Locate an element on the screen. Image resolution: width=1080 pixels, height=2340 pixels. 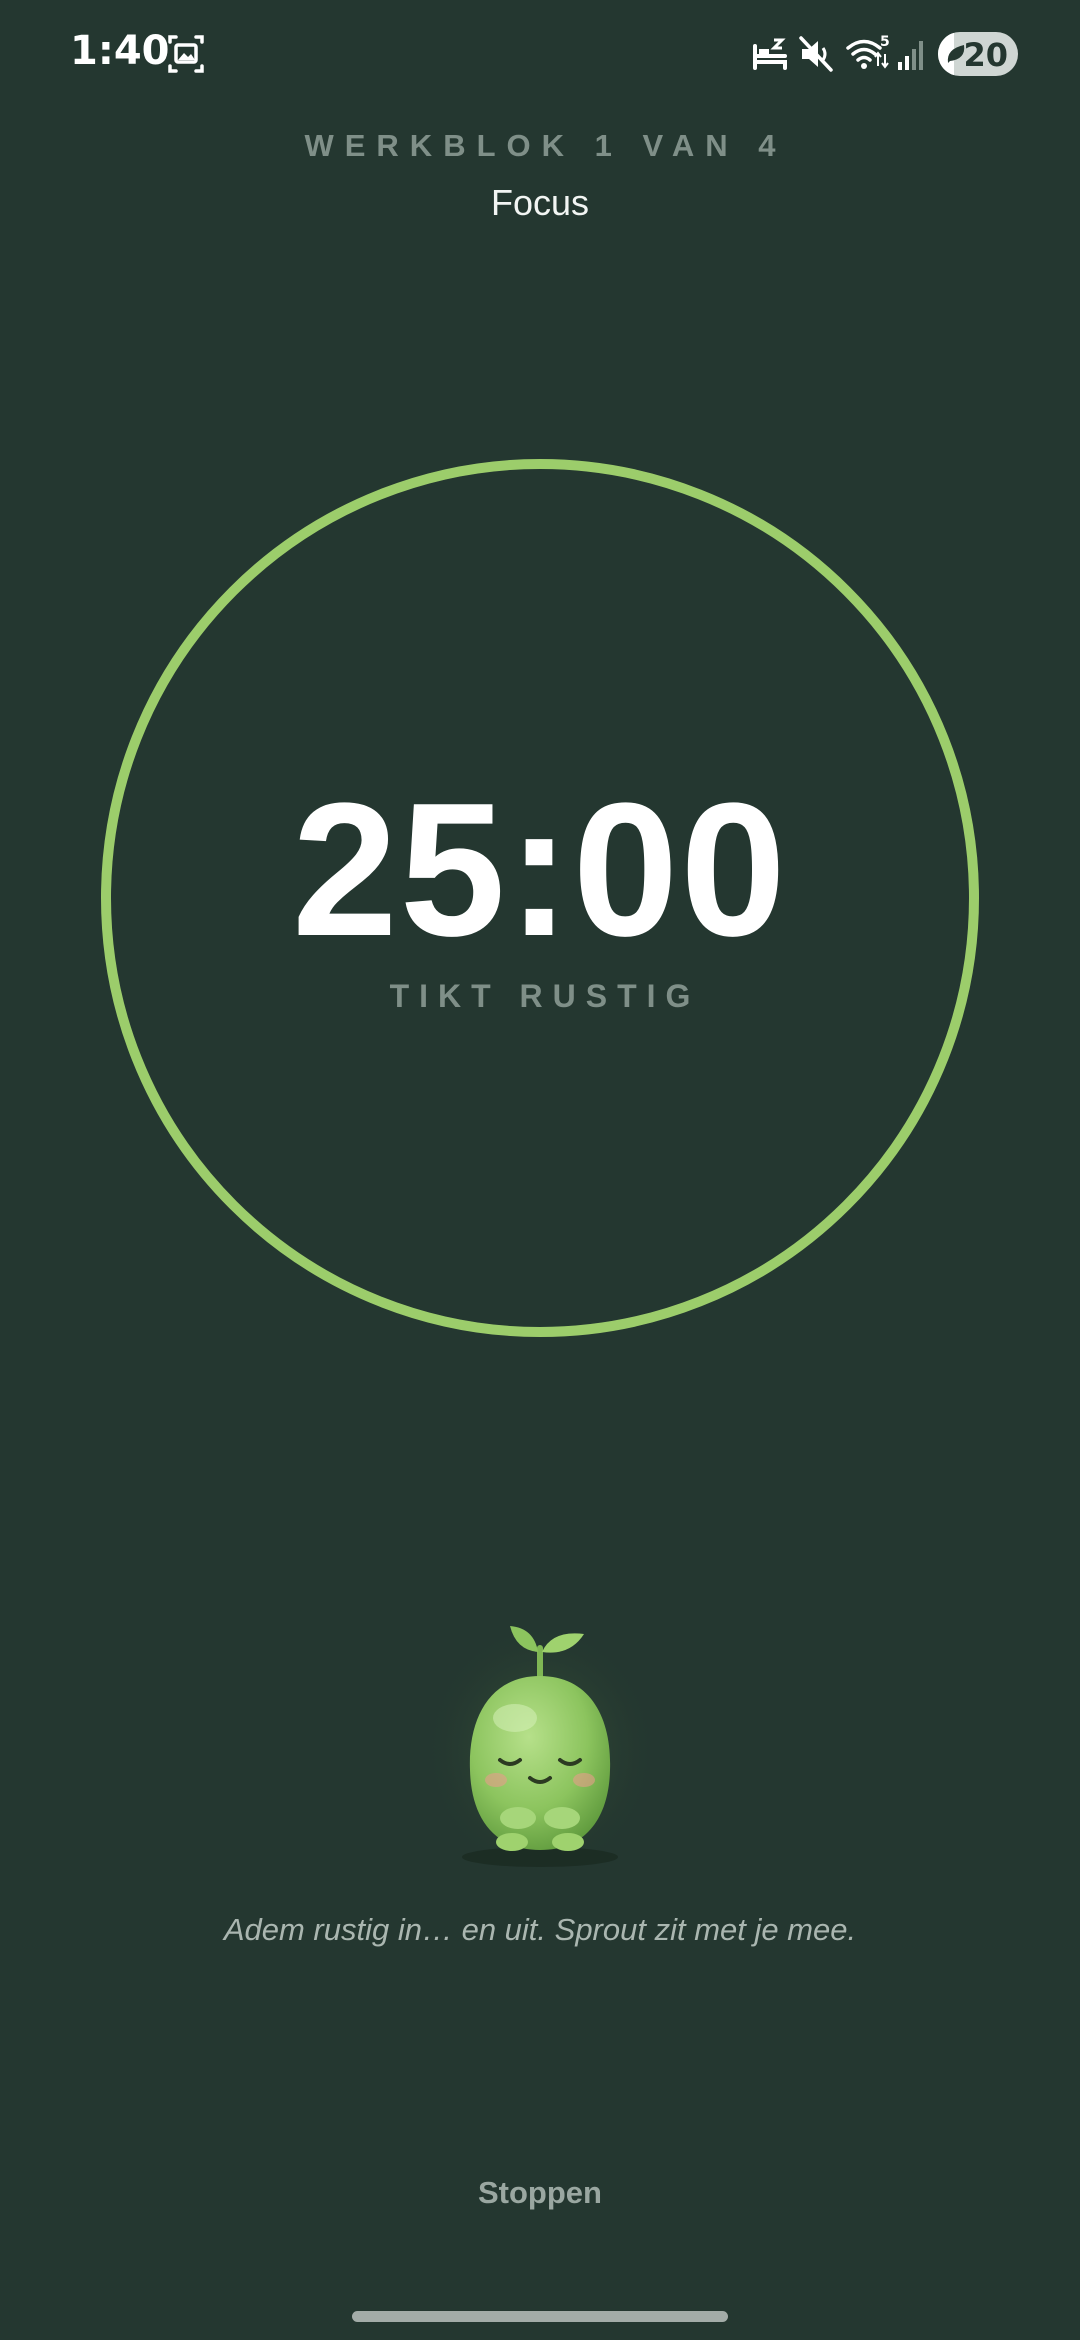
status-time: 1:40 is located at coordinates (120, 51).